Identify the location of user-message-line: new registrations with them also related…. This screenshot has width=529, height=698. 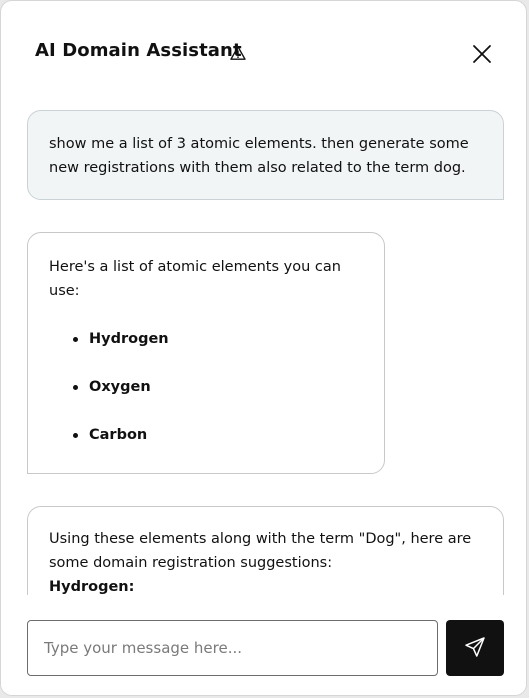
(257, 168).